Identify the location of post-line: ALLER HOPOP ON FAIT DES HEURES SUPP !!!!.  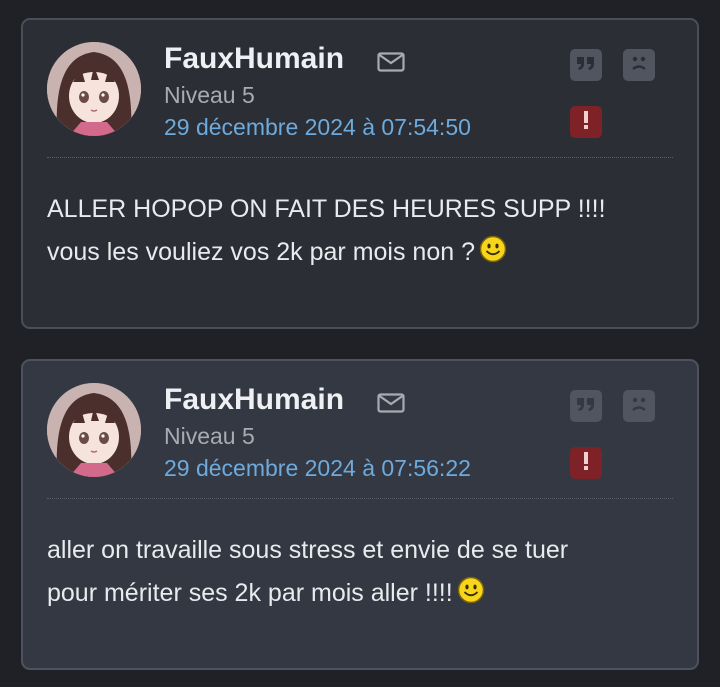
(326, 209).